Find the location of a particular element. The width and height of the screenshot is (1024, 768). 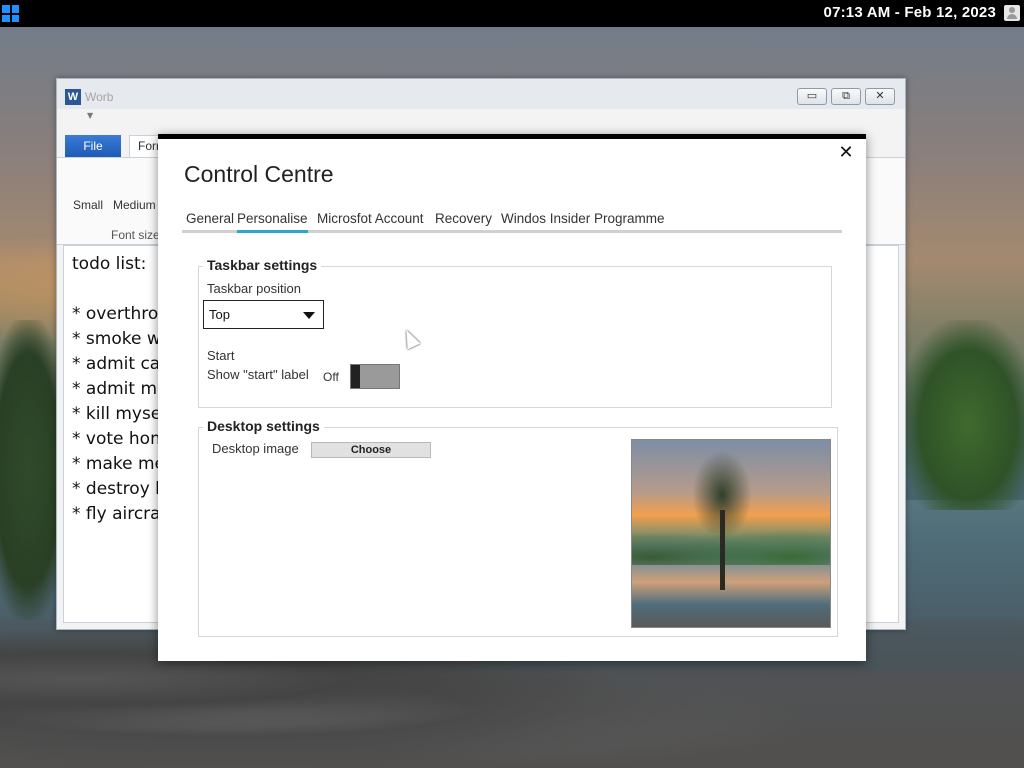

tab-file: File is located at coordinates (93, 146).